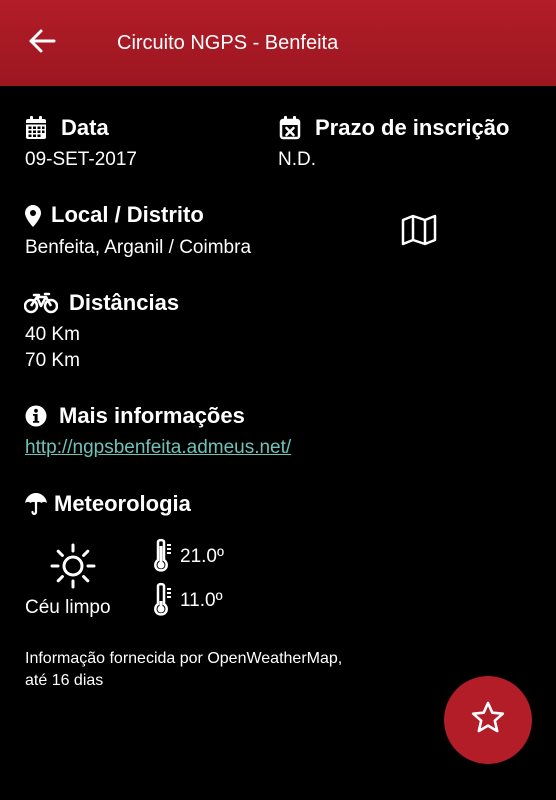  I want to click on location-value: Benfeita, Arganil / Coimbra, so click(138, 247).